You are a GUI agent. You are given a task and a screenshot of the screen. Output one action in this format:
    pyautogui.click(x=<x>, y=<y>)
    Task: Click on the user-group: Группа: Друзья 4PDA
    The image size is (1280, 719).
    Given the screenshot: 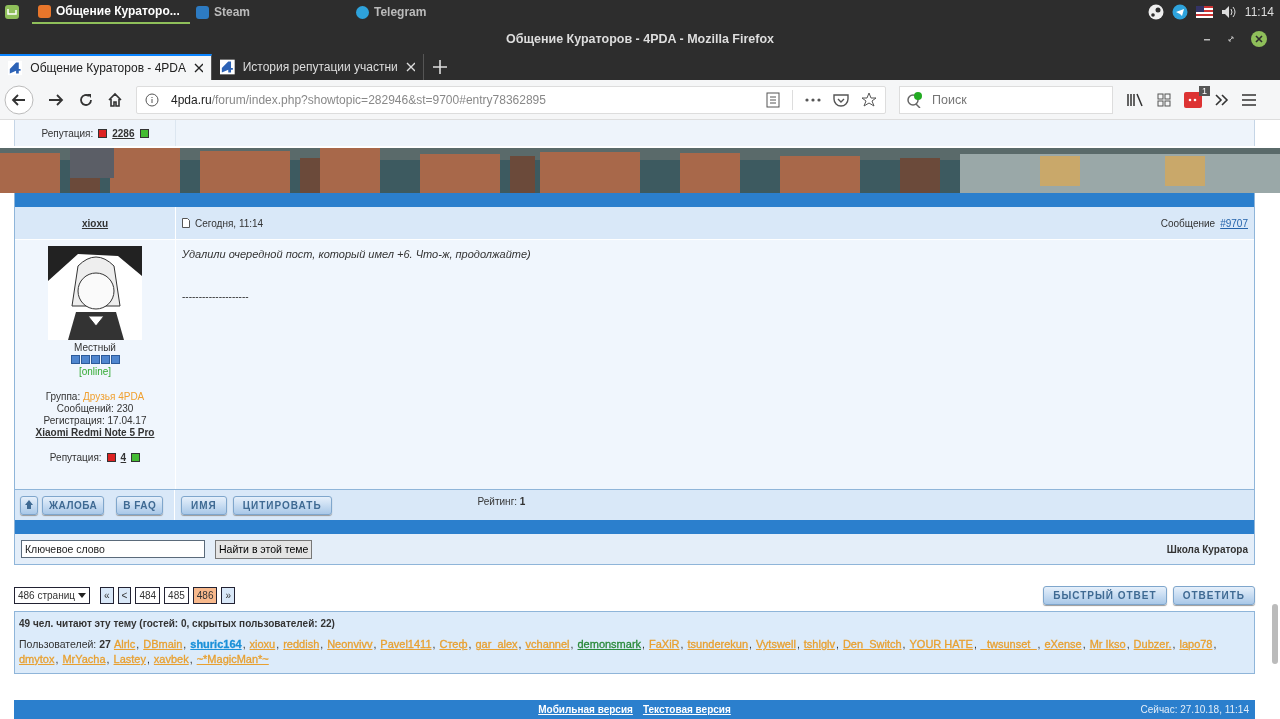 What is the action you would take?
    pyautogui.click(x=95, y=396)
    